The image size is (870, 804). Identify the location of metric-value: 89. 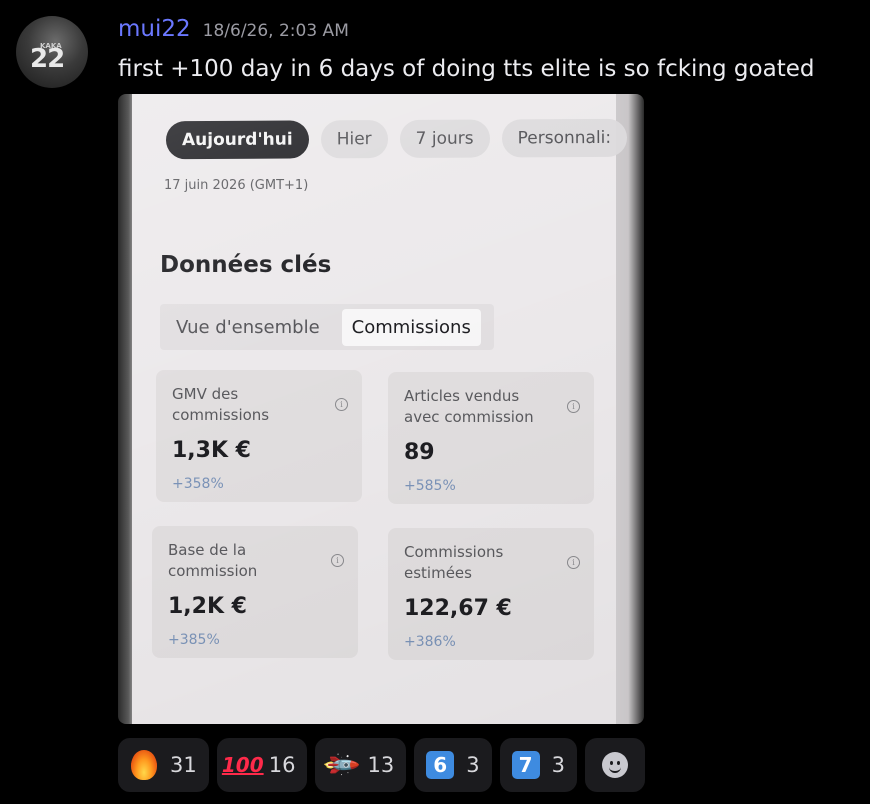
(419, 452).